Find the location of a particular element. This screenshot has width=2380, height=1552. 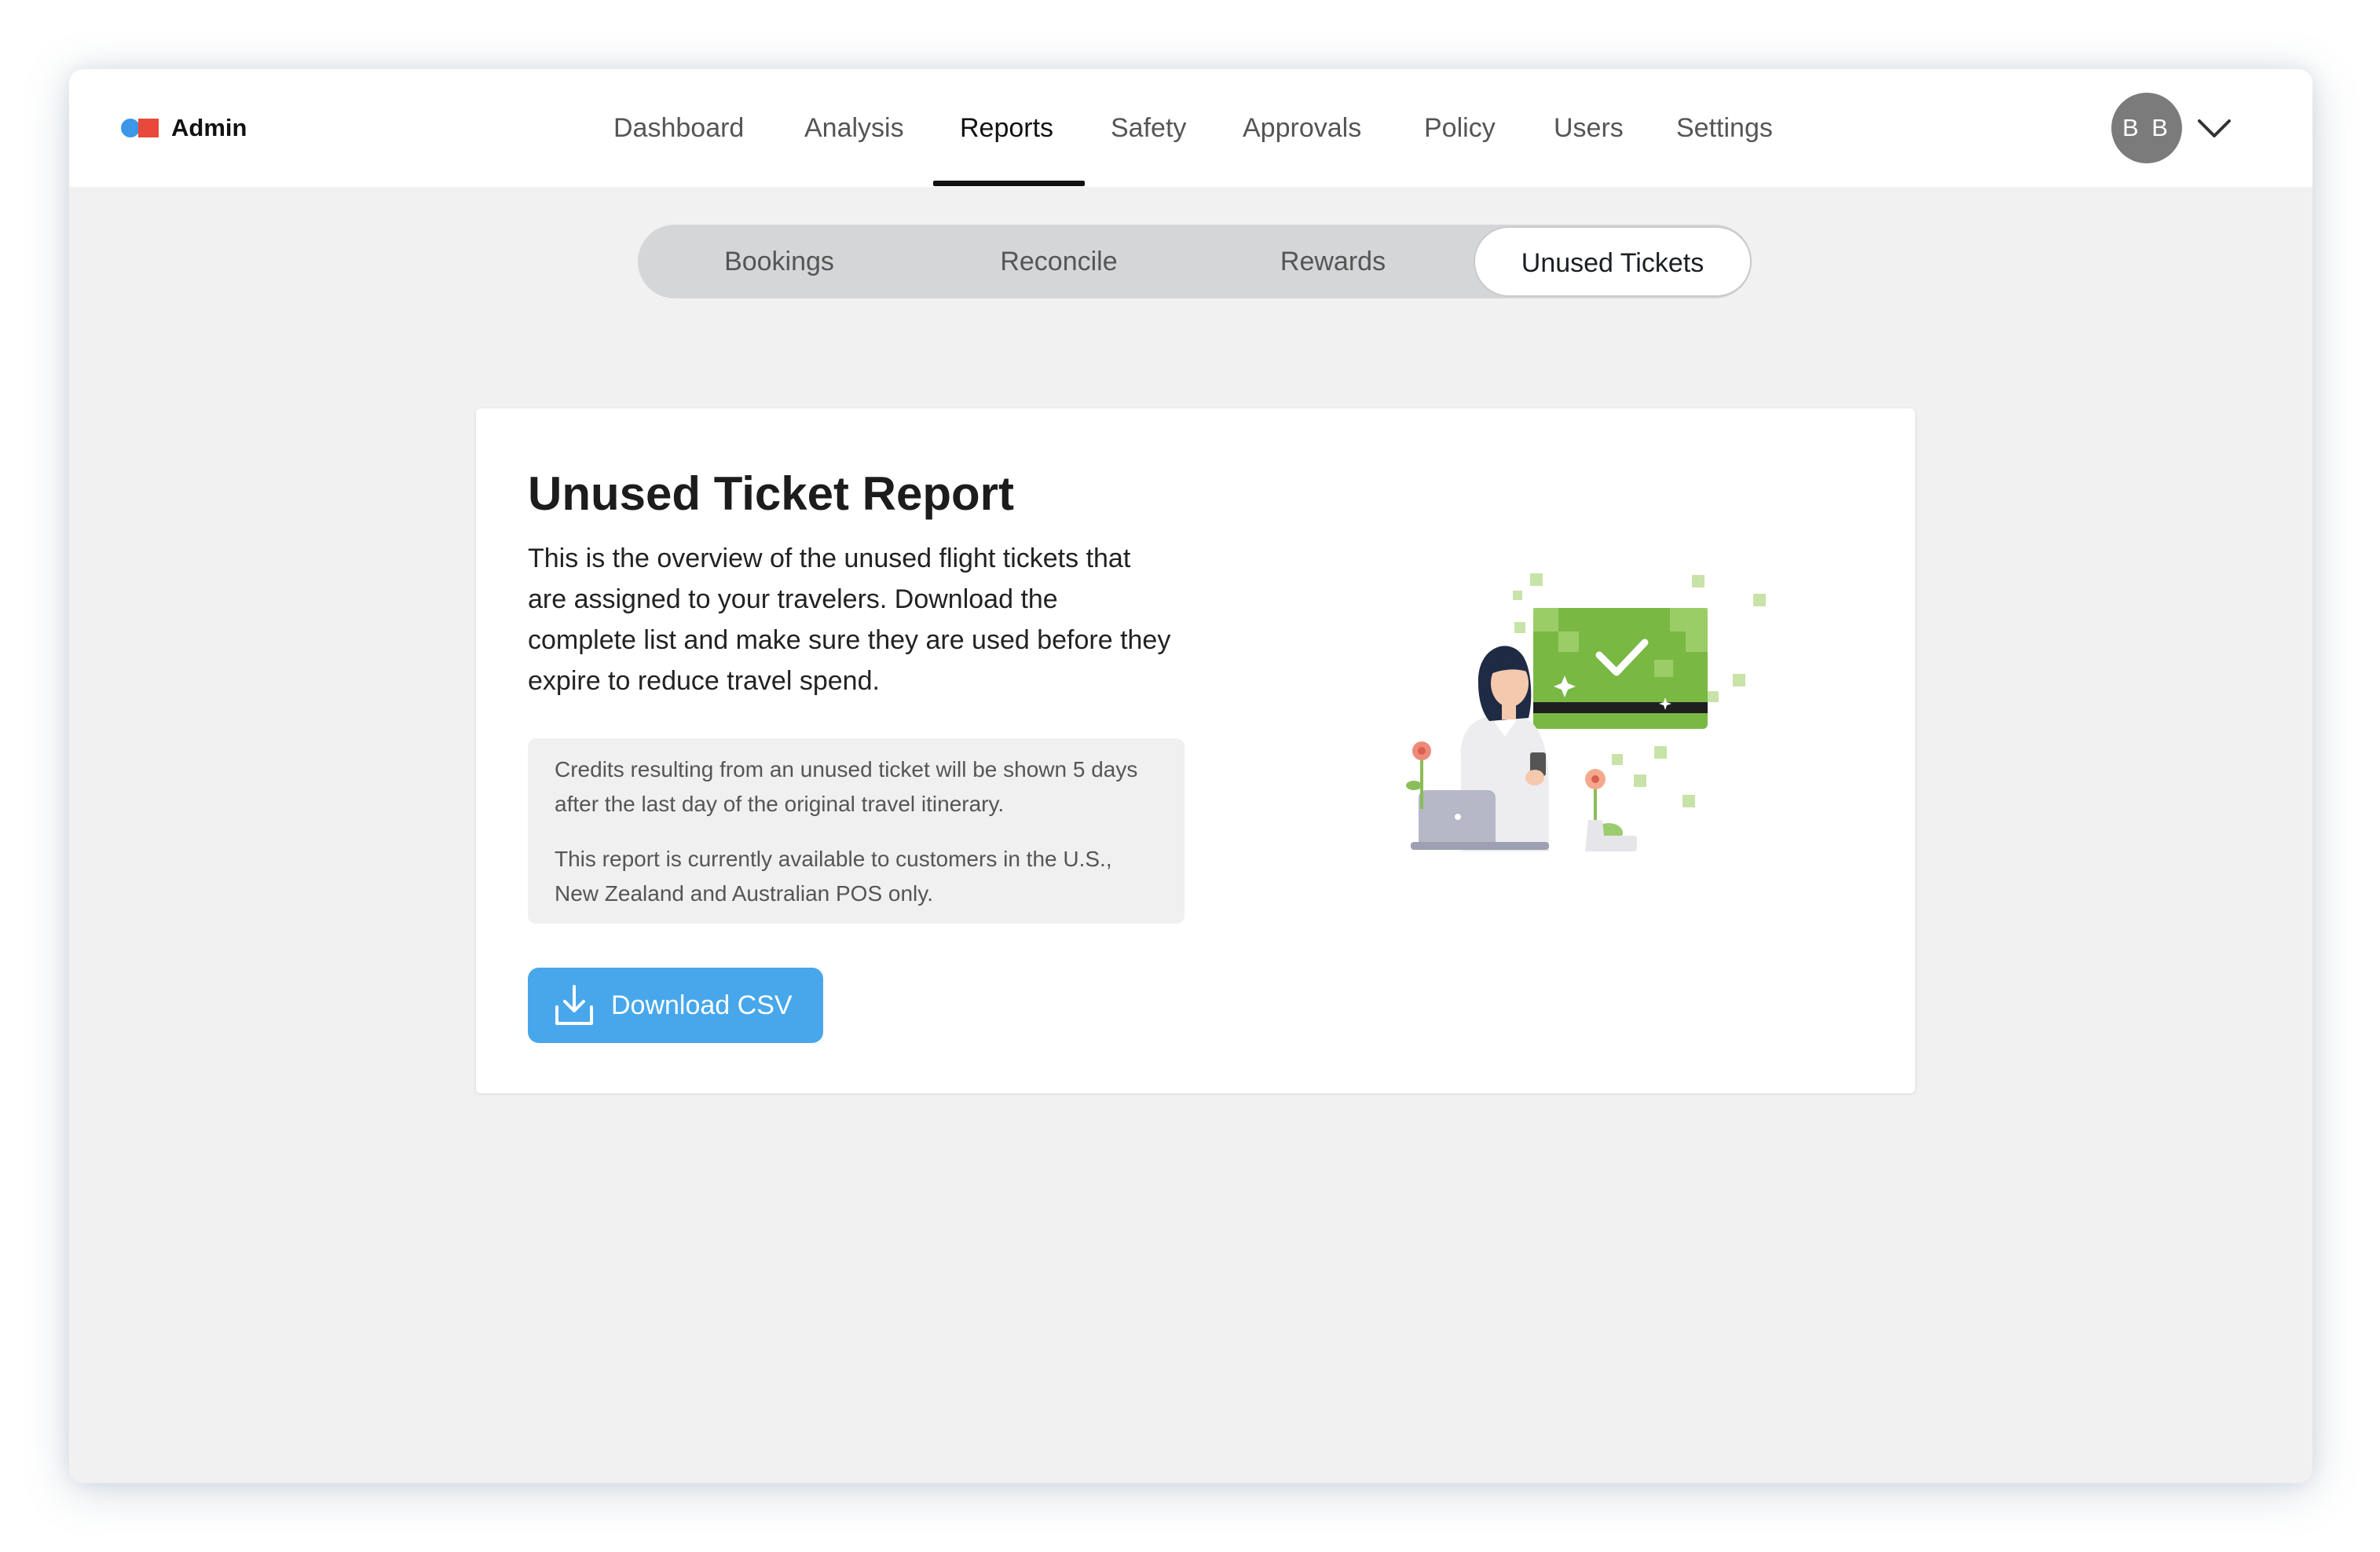

nav-item-safety: Safety is located at coordinates (1148, 128).